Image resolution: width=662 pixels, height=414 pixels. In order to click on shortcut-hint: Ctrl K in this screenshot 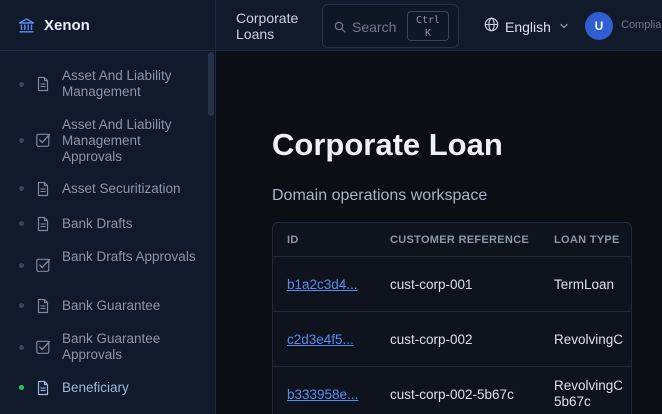, I will do `click(428, 26)`.